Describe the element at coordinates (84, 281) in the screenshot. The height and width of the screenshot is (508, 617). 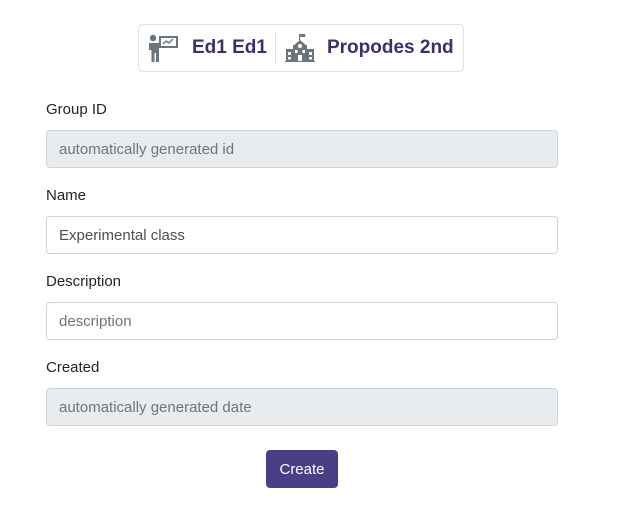
I see `description-label: Description` at that location.